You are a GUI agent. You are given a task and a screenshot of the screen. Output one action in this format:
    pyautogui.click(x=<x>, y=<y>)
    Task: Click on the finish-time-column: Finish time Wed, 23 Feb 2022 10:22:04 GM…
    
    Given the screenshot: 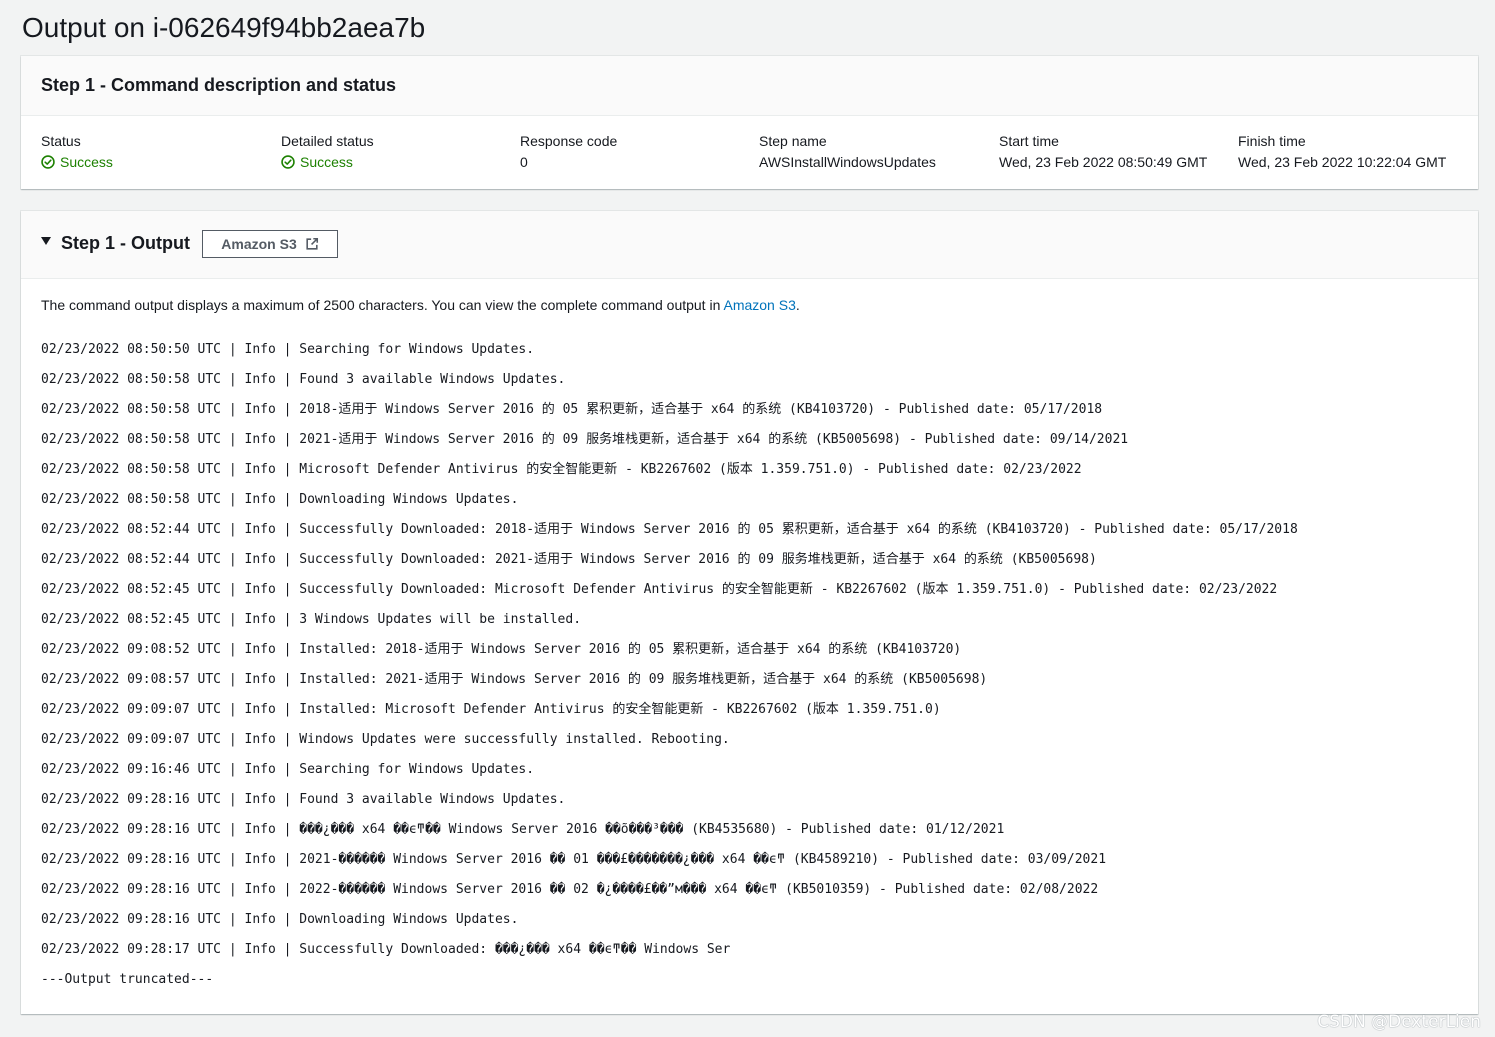 What is the action you would take?
    pyautogui.click(x=1342, y=152)
    